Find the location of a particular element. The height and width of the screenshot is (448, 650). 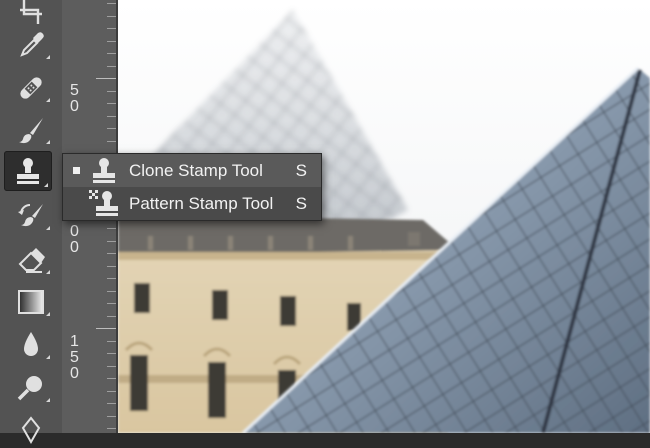

tools-panel is located at coordinates (31, 222).